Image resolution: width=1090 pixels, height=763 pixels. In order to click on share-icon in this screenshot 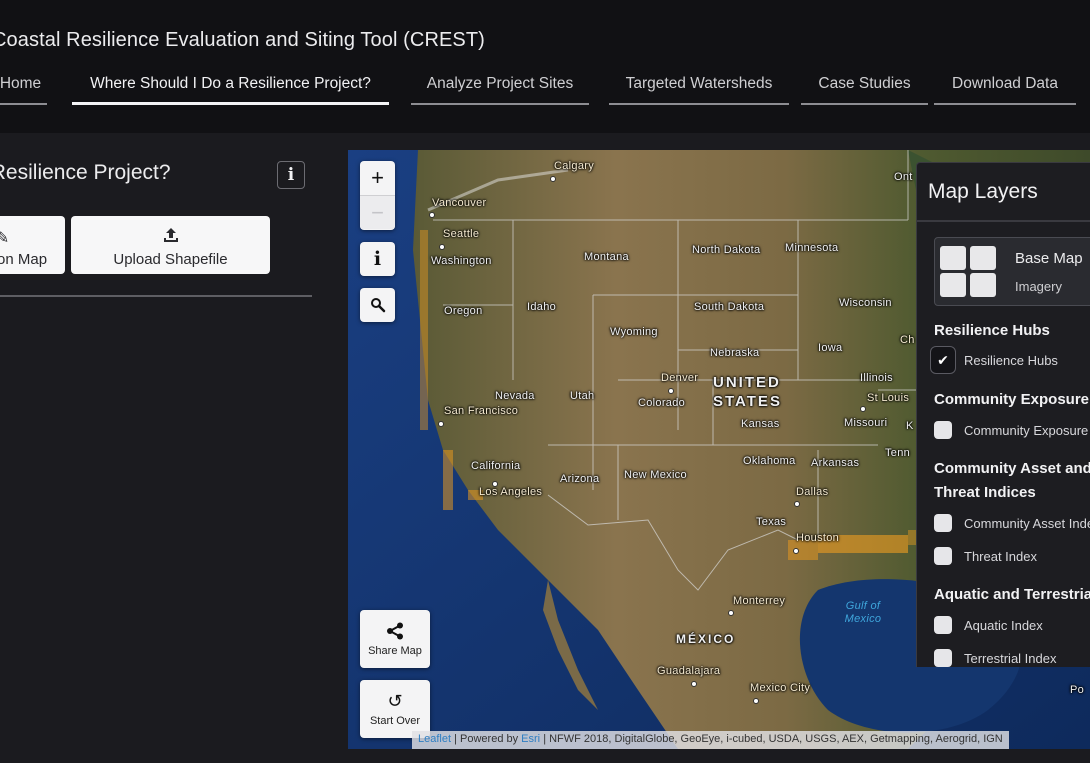, I will do `click(395, 630)`.